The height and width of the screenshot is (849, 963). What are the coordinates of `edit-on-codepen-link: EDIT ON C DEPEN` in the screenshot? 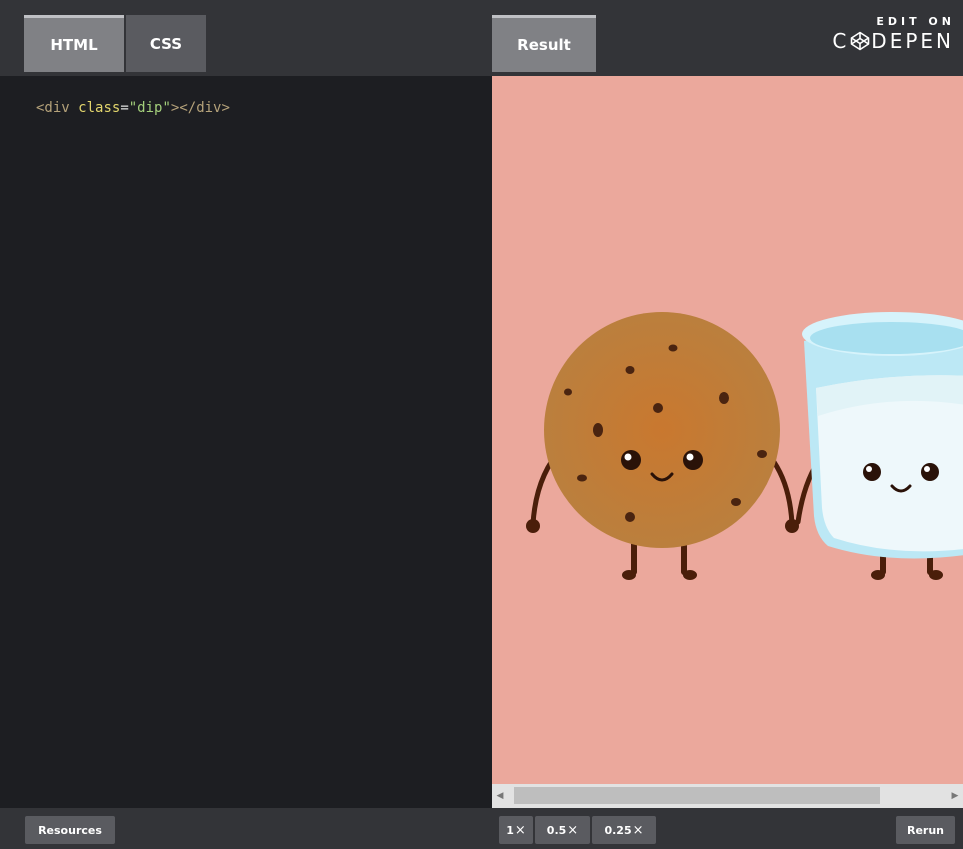 It's located at (891, 34).